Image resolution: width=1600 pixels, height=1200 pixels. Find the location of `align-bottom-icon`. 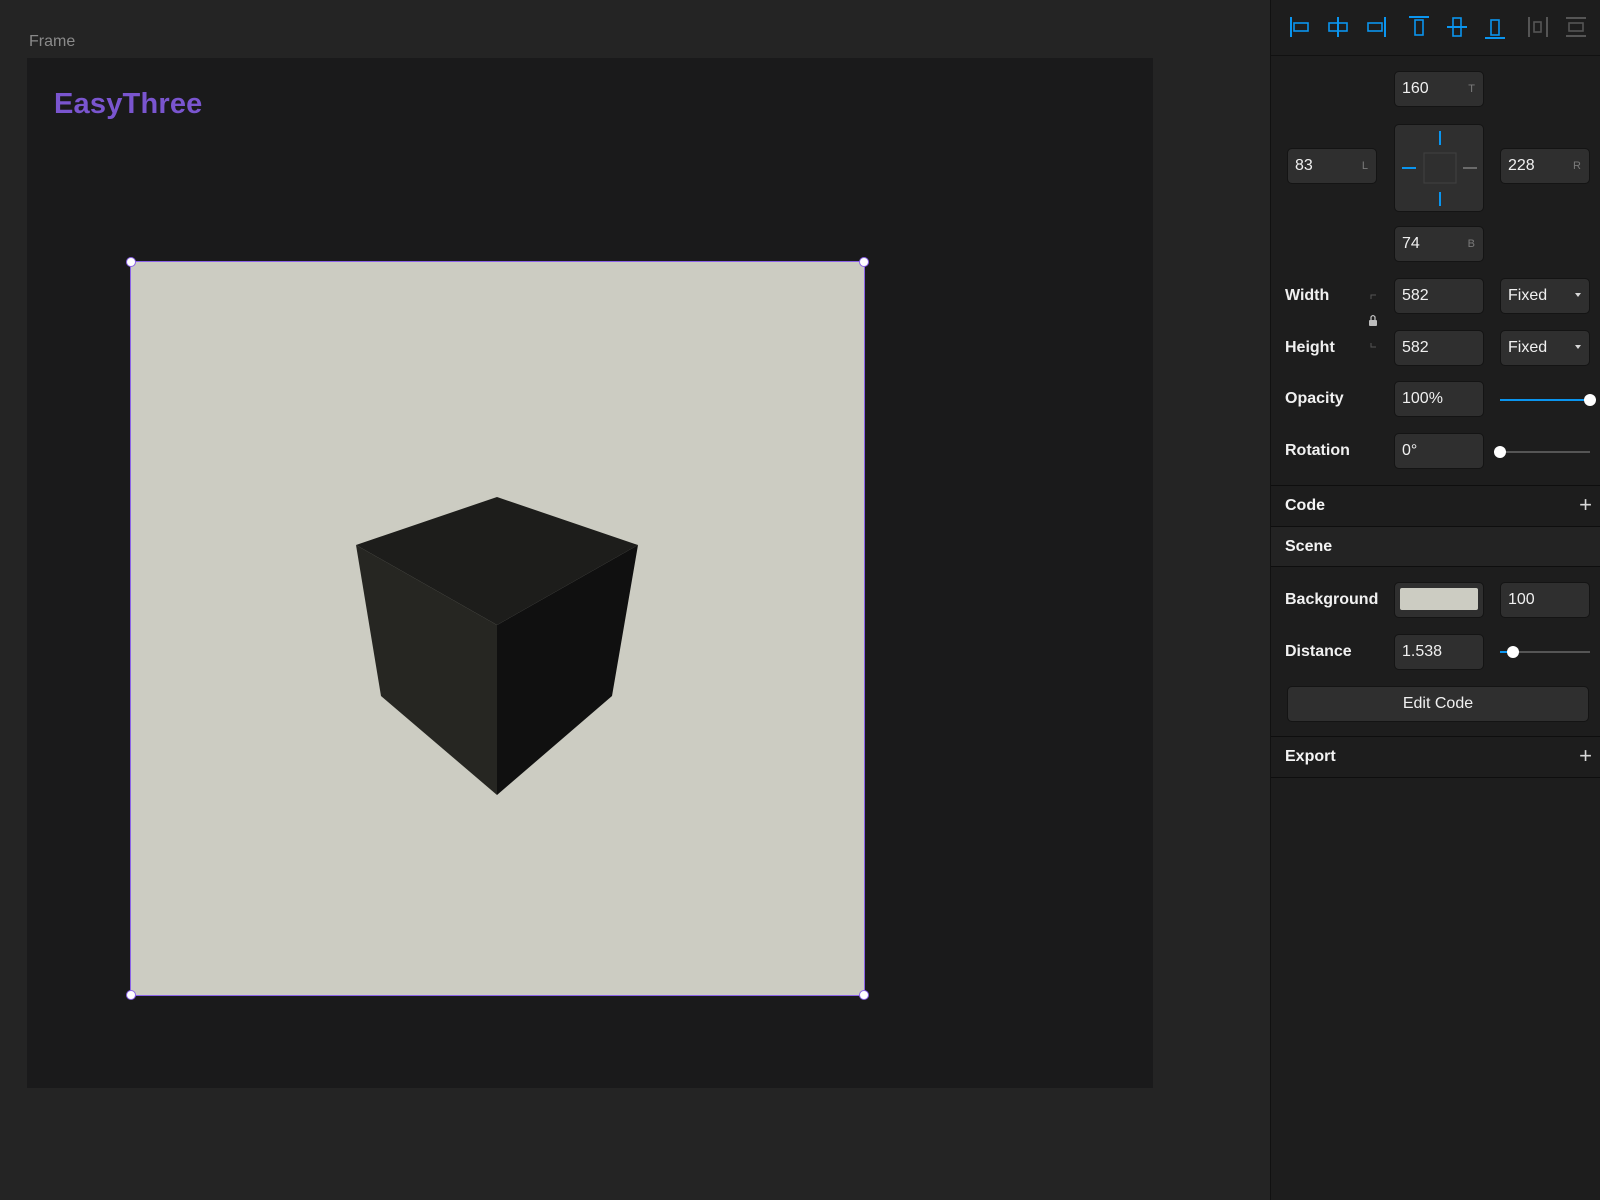

align-bottom-icon is located at coordinates (1495, 27).